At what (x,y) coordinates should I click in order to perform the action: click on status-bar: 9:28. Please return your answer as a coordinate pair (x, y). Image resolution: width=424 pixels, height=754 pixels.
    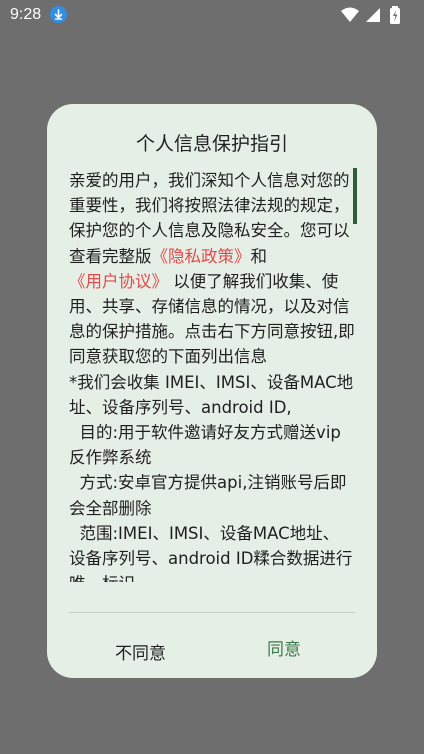
    Looking at the image, I should click on (212, 15).